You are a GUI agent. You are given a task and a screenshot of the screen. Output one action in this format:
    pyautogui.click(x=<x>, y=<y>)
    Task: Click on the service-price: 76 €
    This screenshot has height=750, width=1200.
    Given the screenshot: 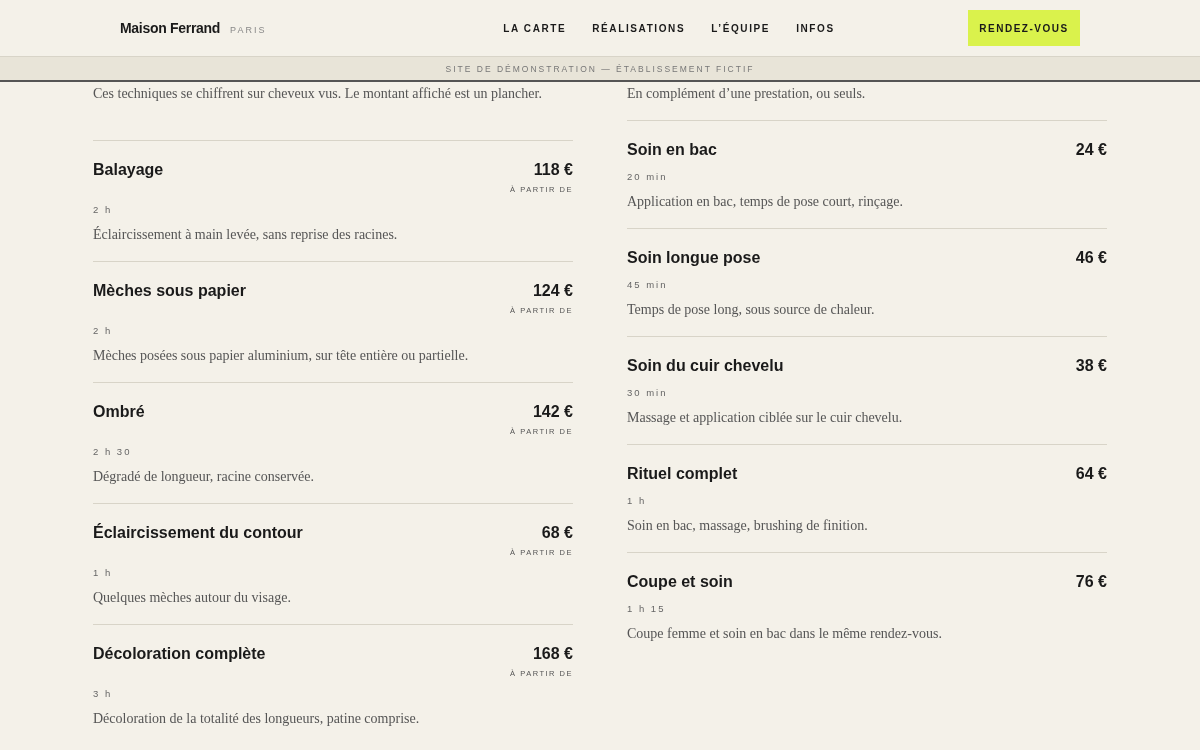 What is the action you would take?
    pyautogui.click(x=1091, y=582)
    